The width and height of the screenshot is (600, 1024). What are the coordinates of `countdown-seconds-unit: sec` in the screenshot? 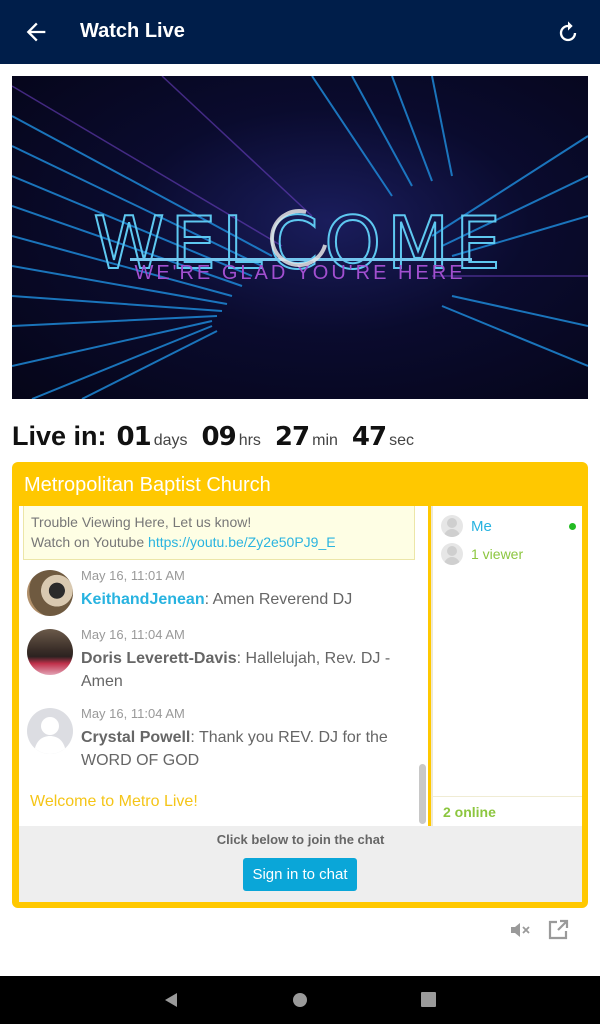 It's located at (401, 440).